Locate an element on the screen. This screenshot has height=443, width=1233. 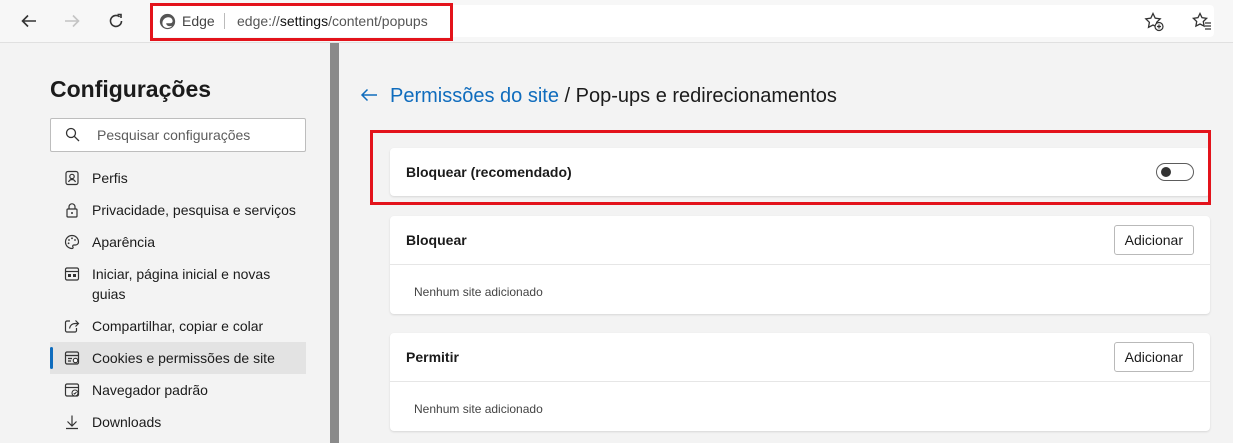
add-favorite-icon is located at coordinates (1154, 22).